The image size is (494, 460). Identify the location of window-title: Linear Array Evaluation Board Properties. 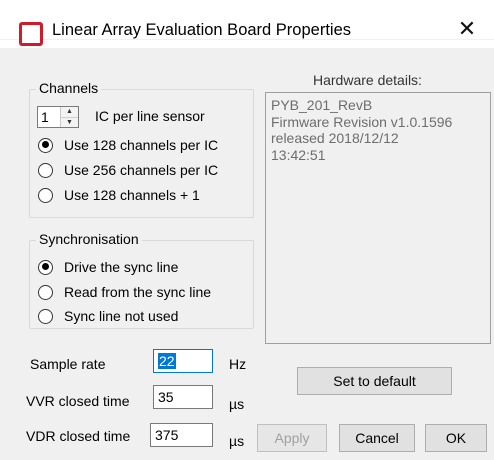
(201, 30).